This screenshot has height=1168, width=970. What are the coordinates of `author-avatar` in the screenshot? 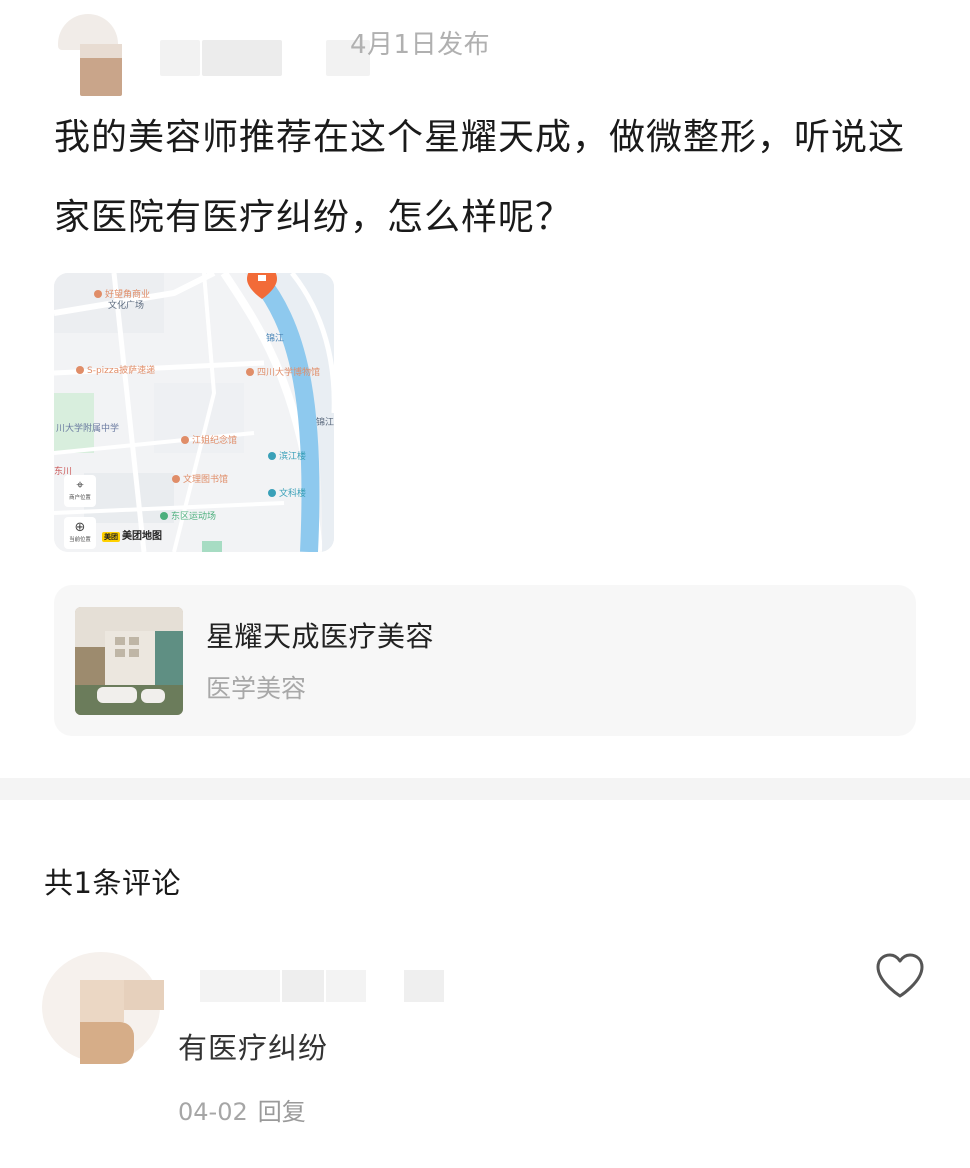 It's located at (93, 55).